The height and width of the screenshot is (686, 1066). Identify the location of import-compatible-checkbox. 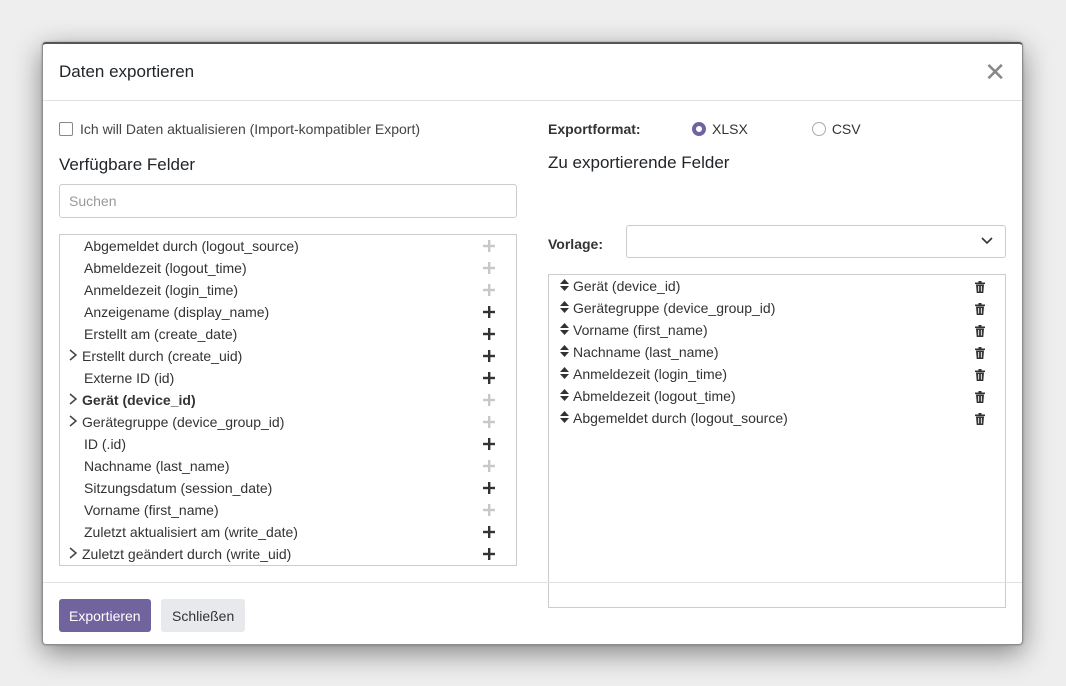
(66, 129).